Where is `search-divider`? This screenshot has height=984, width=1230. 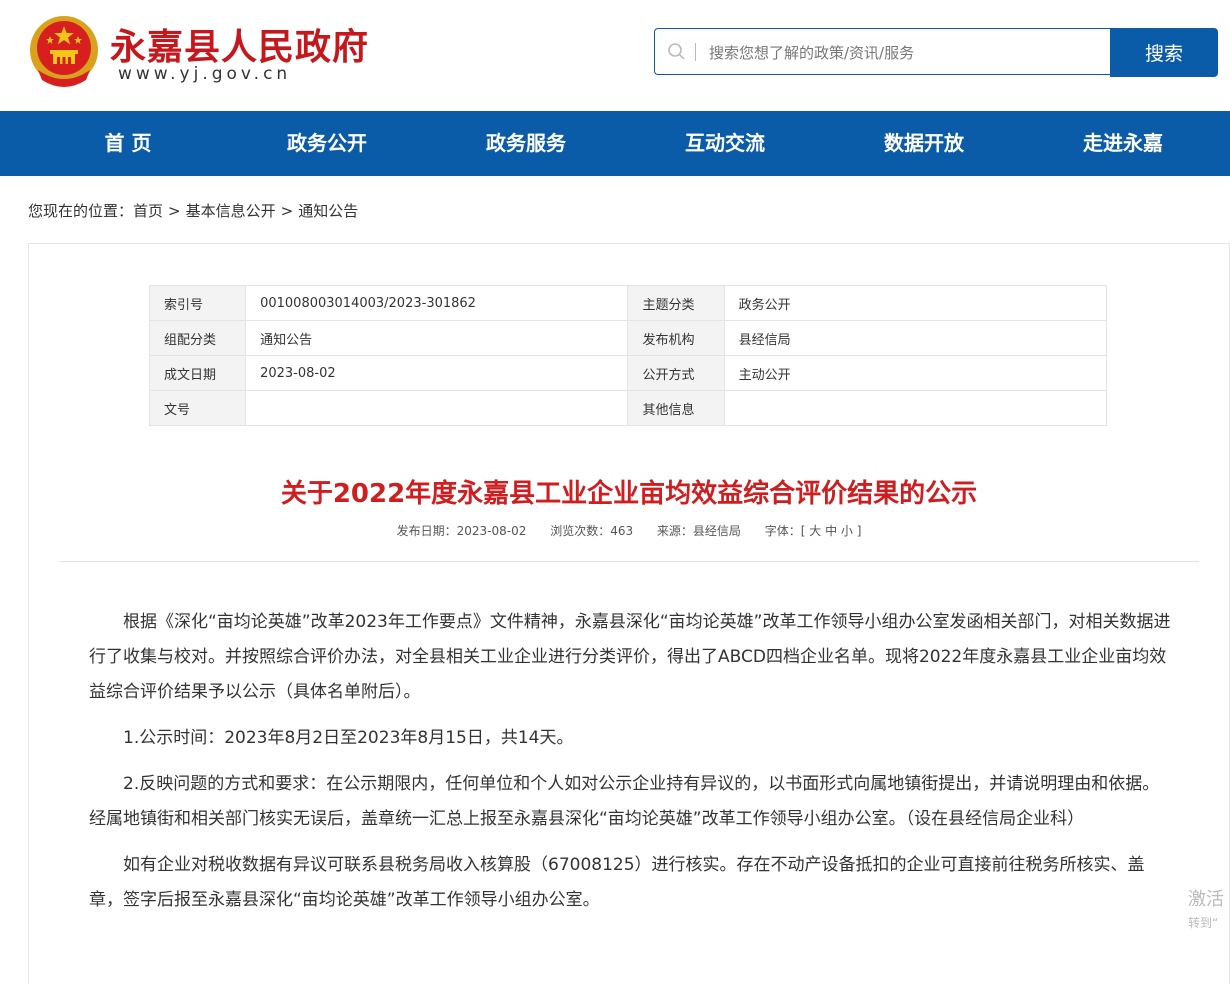 search-divider is located at coordinates (695, 52).